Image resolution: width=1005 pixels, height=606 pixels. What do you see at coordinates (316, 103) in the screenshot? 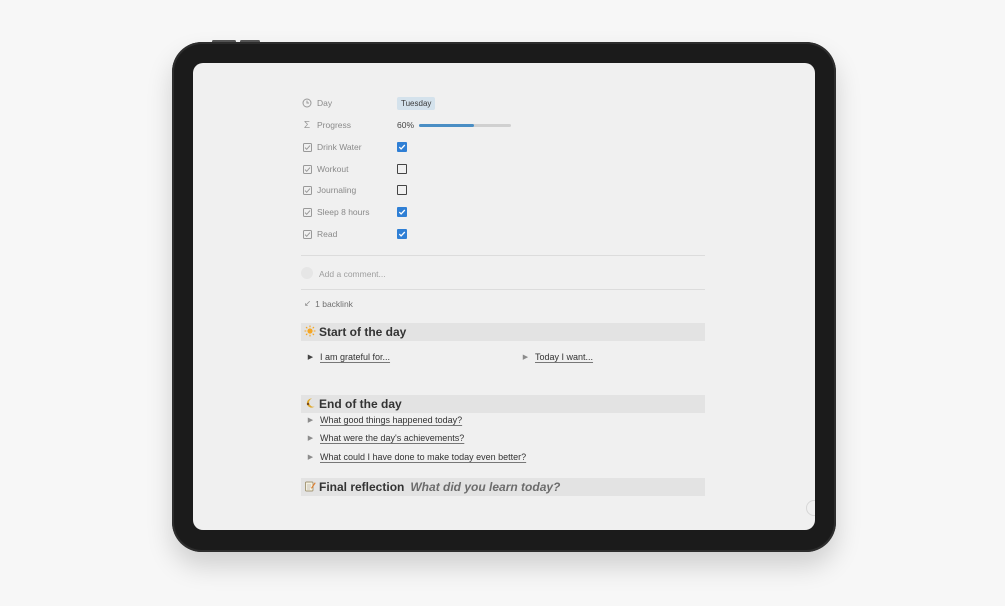
I see `property-day: Day` at bounding box center [316, 103].